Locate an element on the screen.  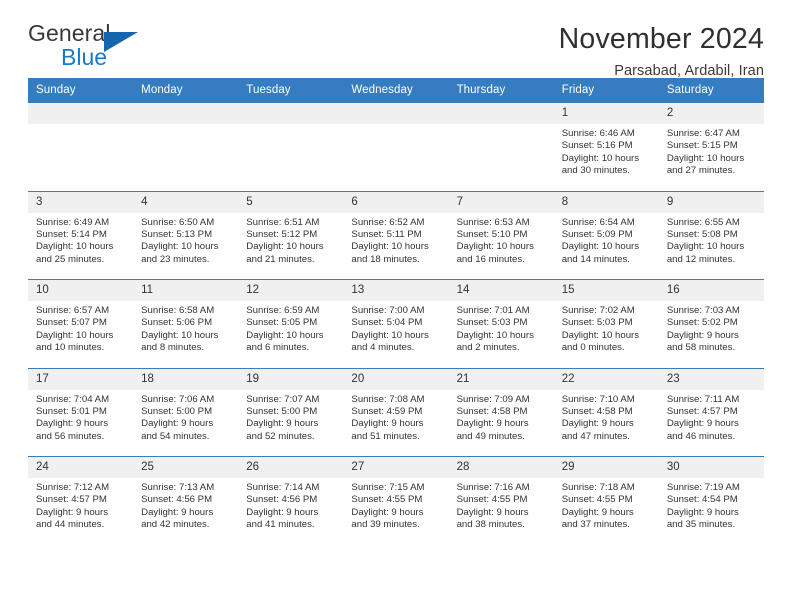
day-number: 18 is located at coordinates (186, 379).